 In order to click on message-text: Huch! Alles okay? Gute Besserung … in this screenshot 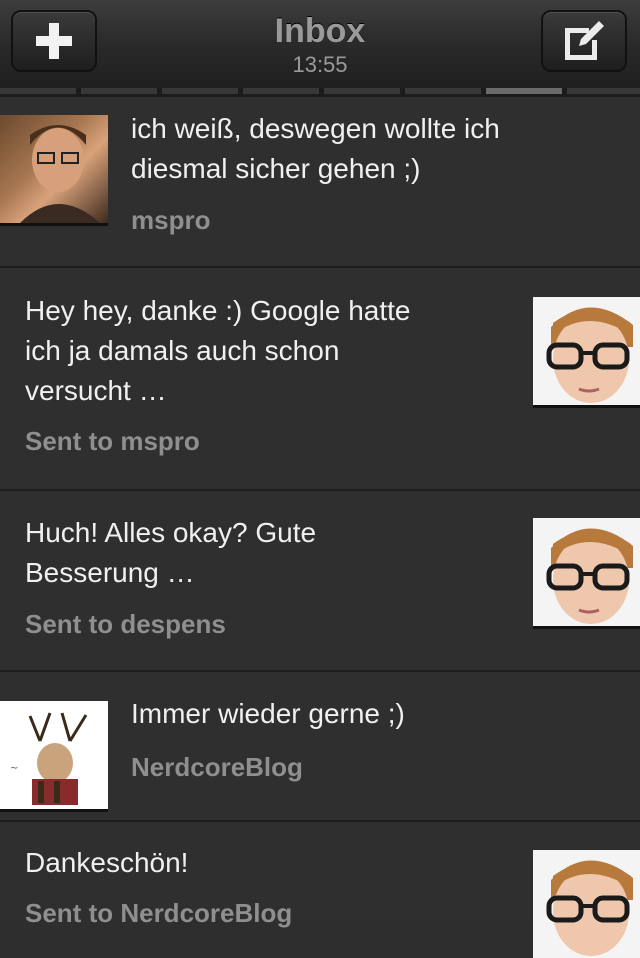, I will do `click(171, 552)`.